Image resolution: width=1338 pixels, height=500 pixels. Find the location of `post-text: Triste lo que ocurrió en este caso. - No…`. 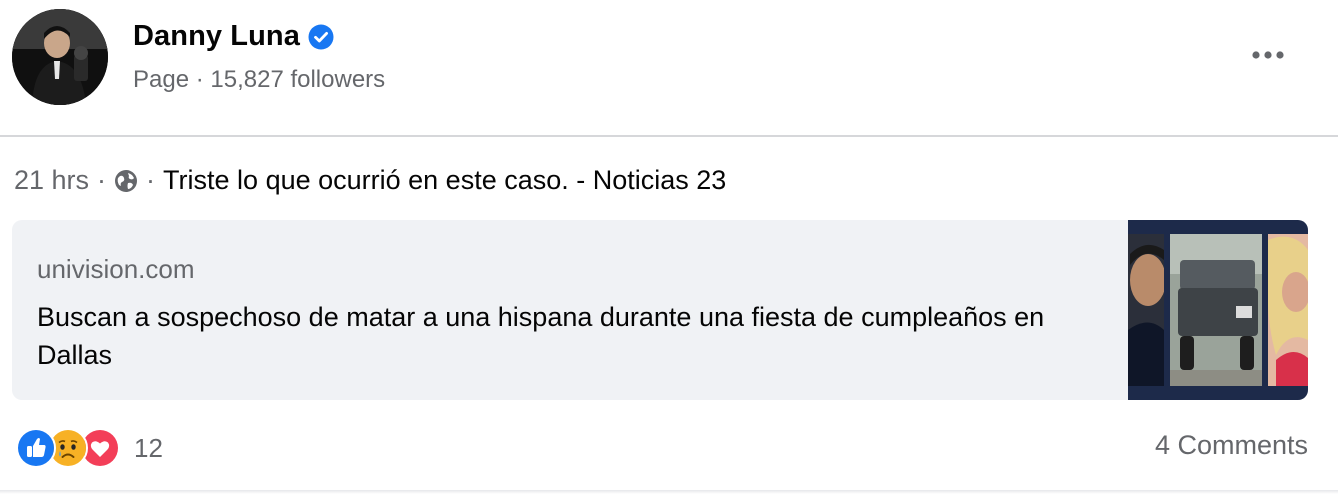

post-text: Triste lo que ocurrió en este caso. - No… is located at coordinates (445, 180).